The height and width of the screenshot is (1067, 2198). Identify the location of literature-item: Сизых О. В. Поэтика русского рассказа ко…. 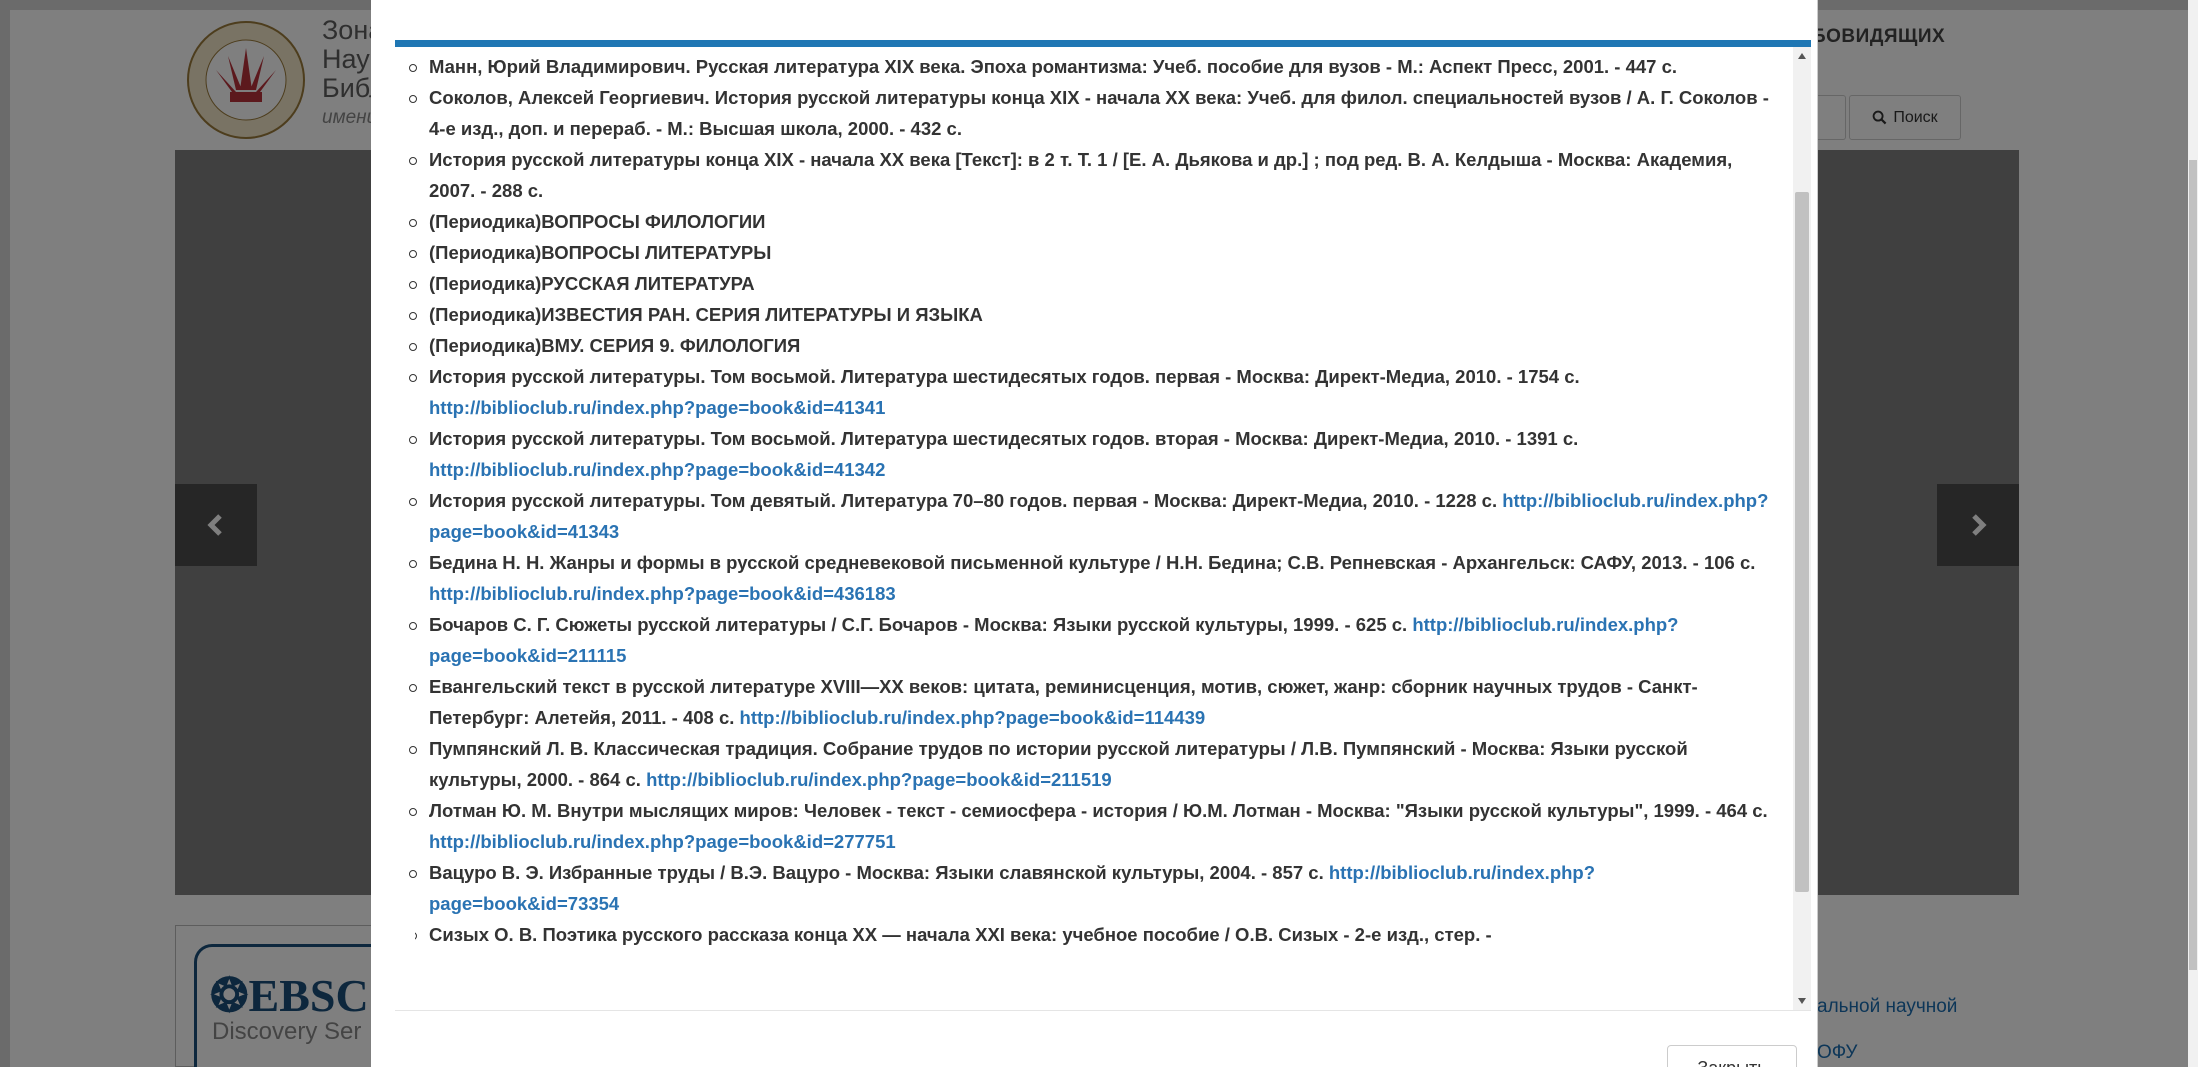
(1113, 934).